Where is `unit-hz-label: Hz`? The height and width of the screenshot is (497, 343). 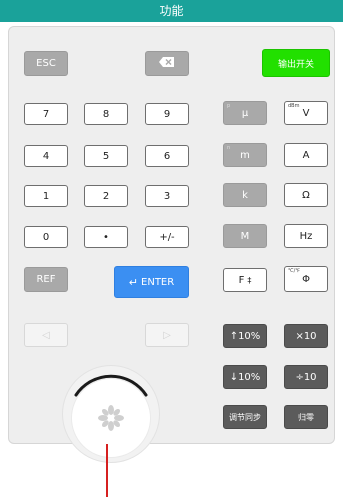
unit-hz-label: Hz is located at coordinates (306, 236).